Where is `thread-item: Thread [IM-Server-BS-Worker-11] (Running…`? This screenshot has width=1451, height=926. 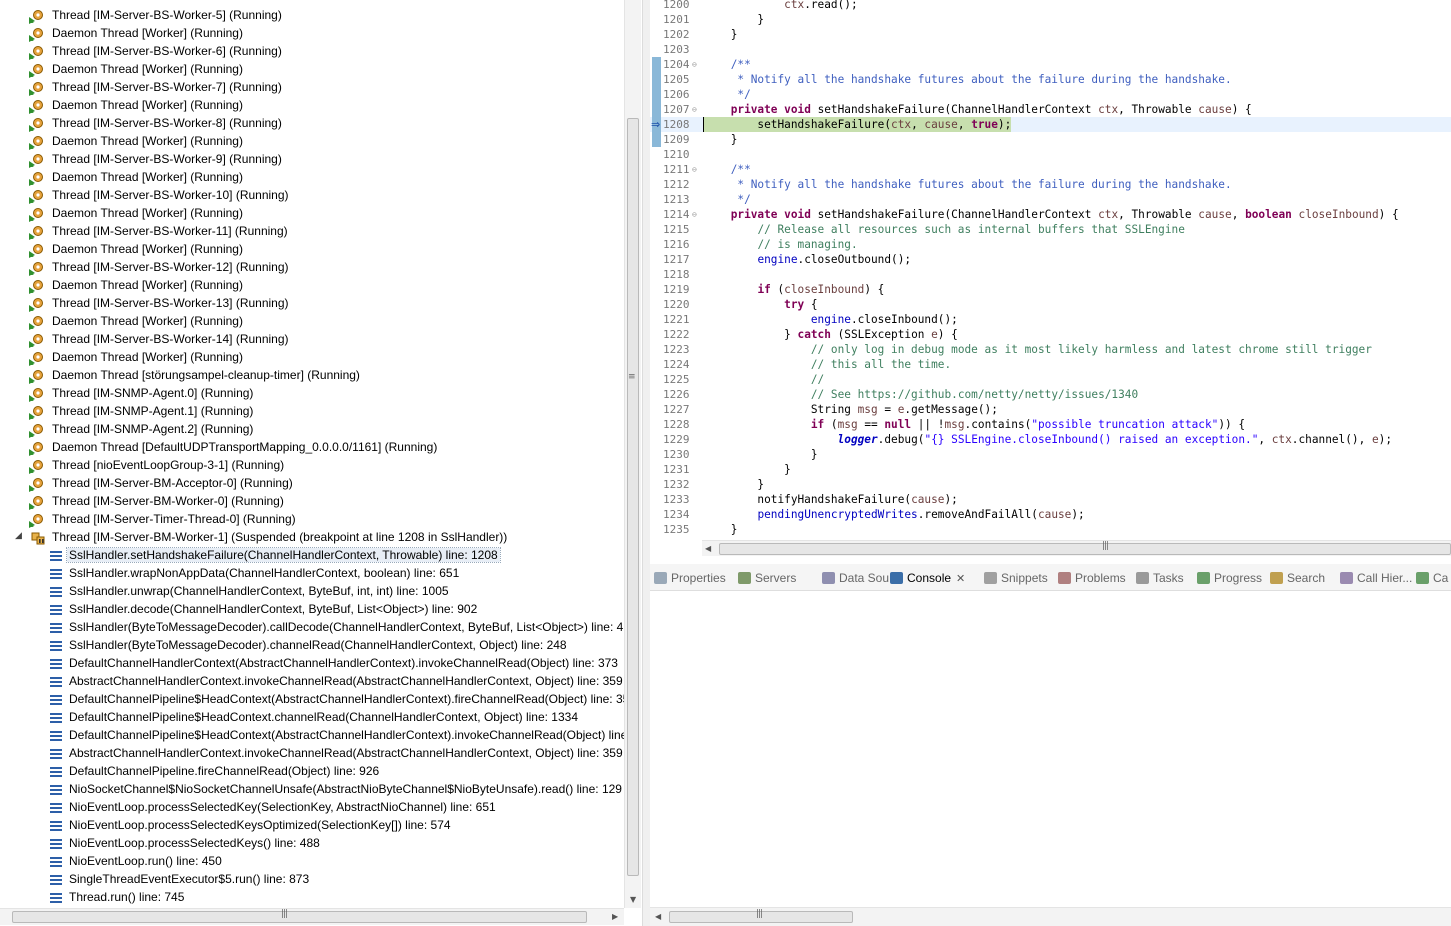
thread-item: Thread [IM-Server-BS-Worker-11] (Running… is located at coordinates (158, 230).